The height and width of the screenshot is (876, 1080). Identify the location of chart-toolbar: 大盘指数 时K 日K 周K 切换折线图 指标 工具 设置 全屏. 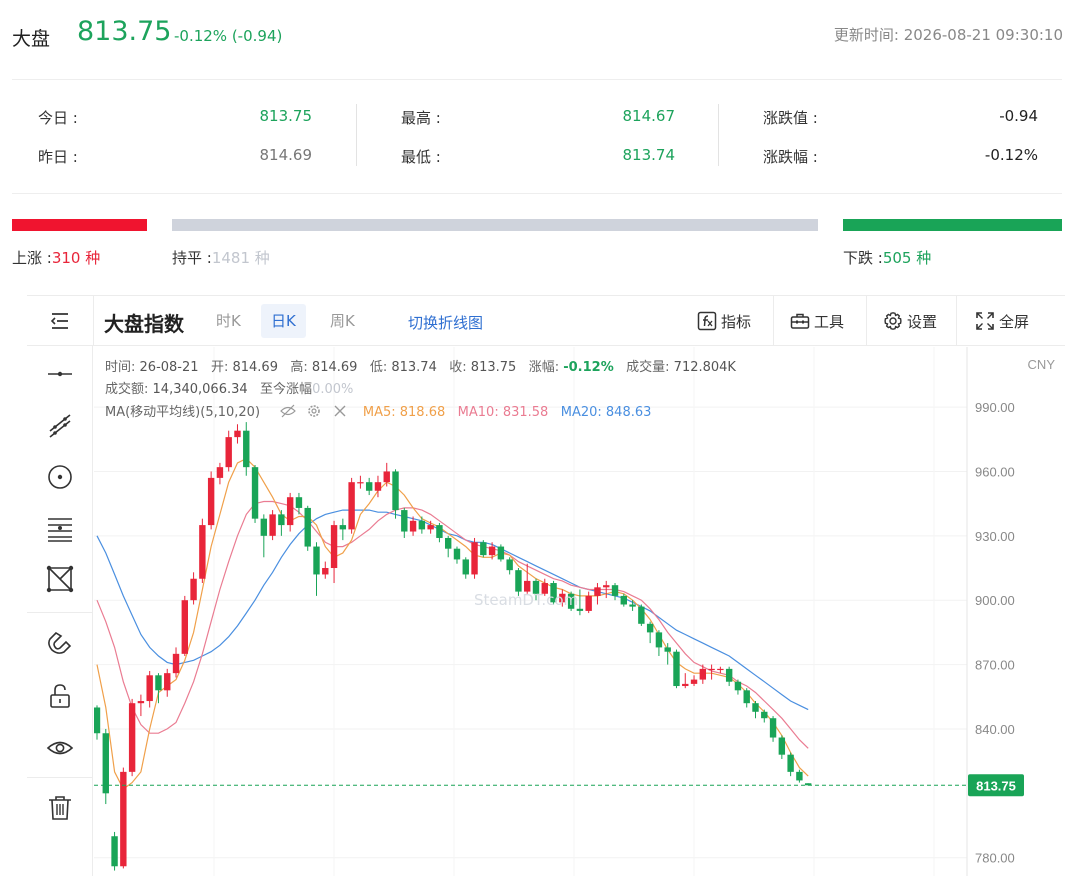
(546, 321).